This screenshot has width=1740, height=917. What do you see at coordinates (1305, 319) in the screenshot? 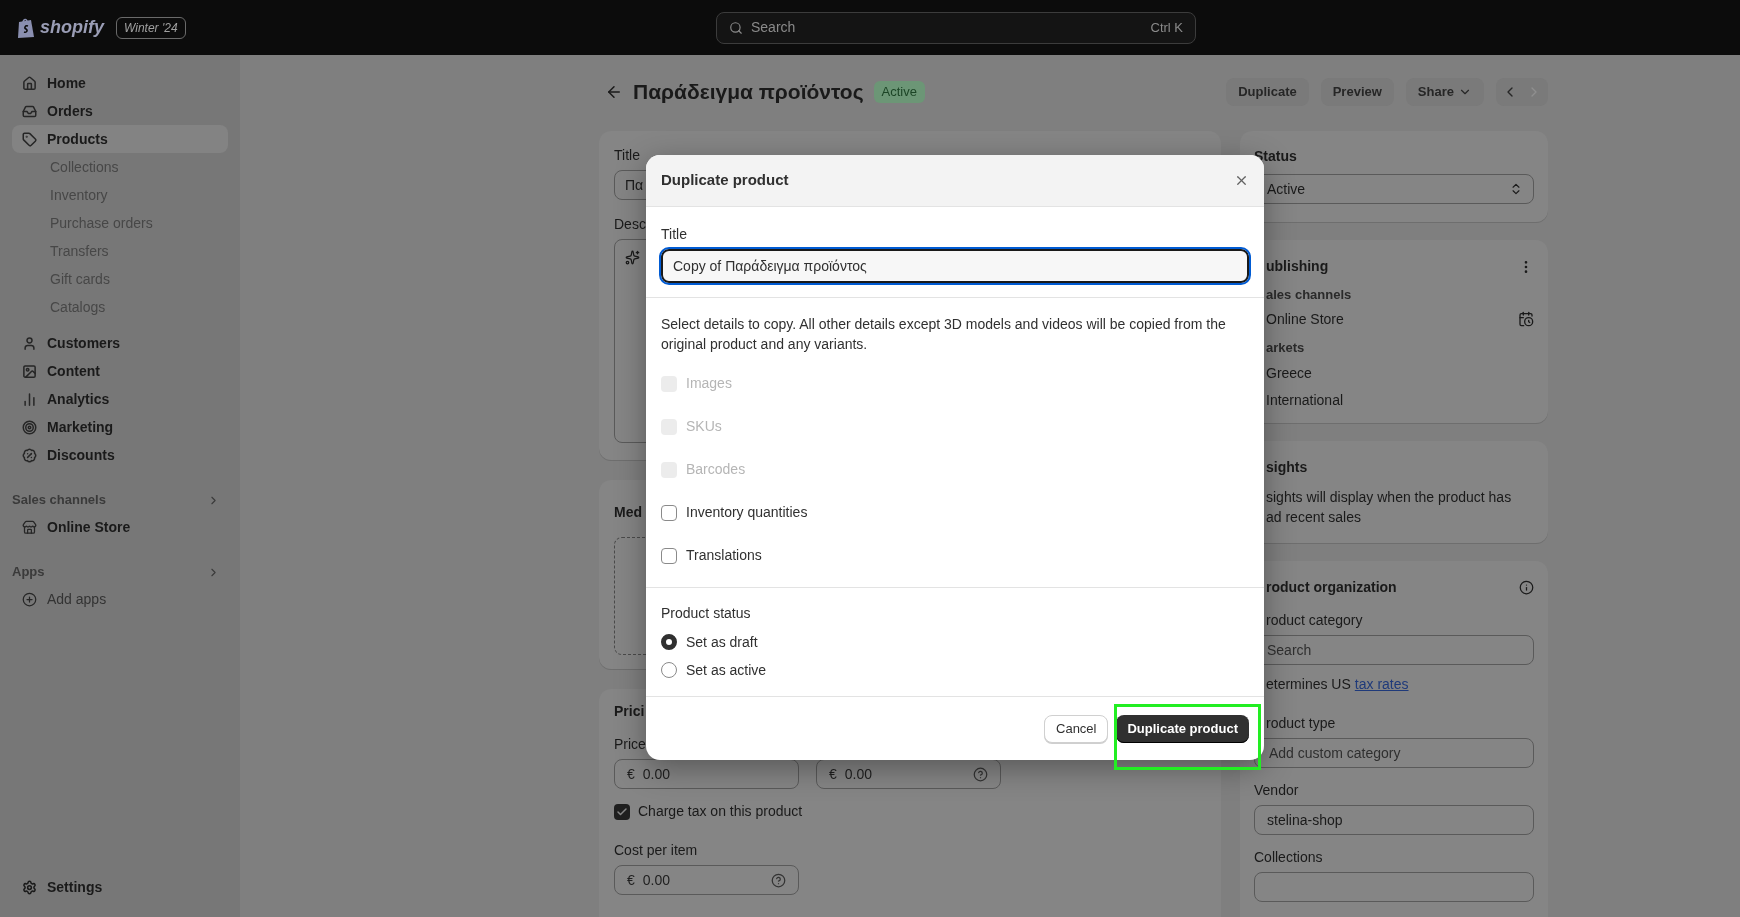
I see `channel-name: Online Store` at bounding box center [1305, 319].